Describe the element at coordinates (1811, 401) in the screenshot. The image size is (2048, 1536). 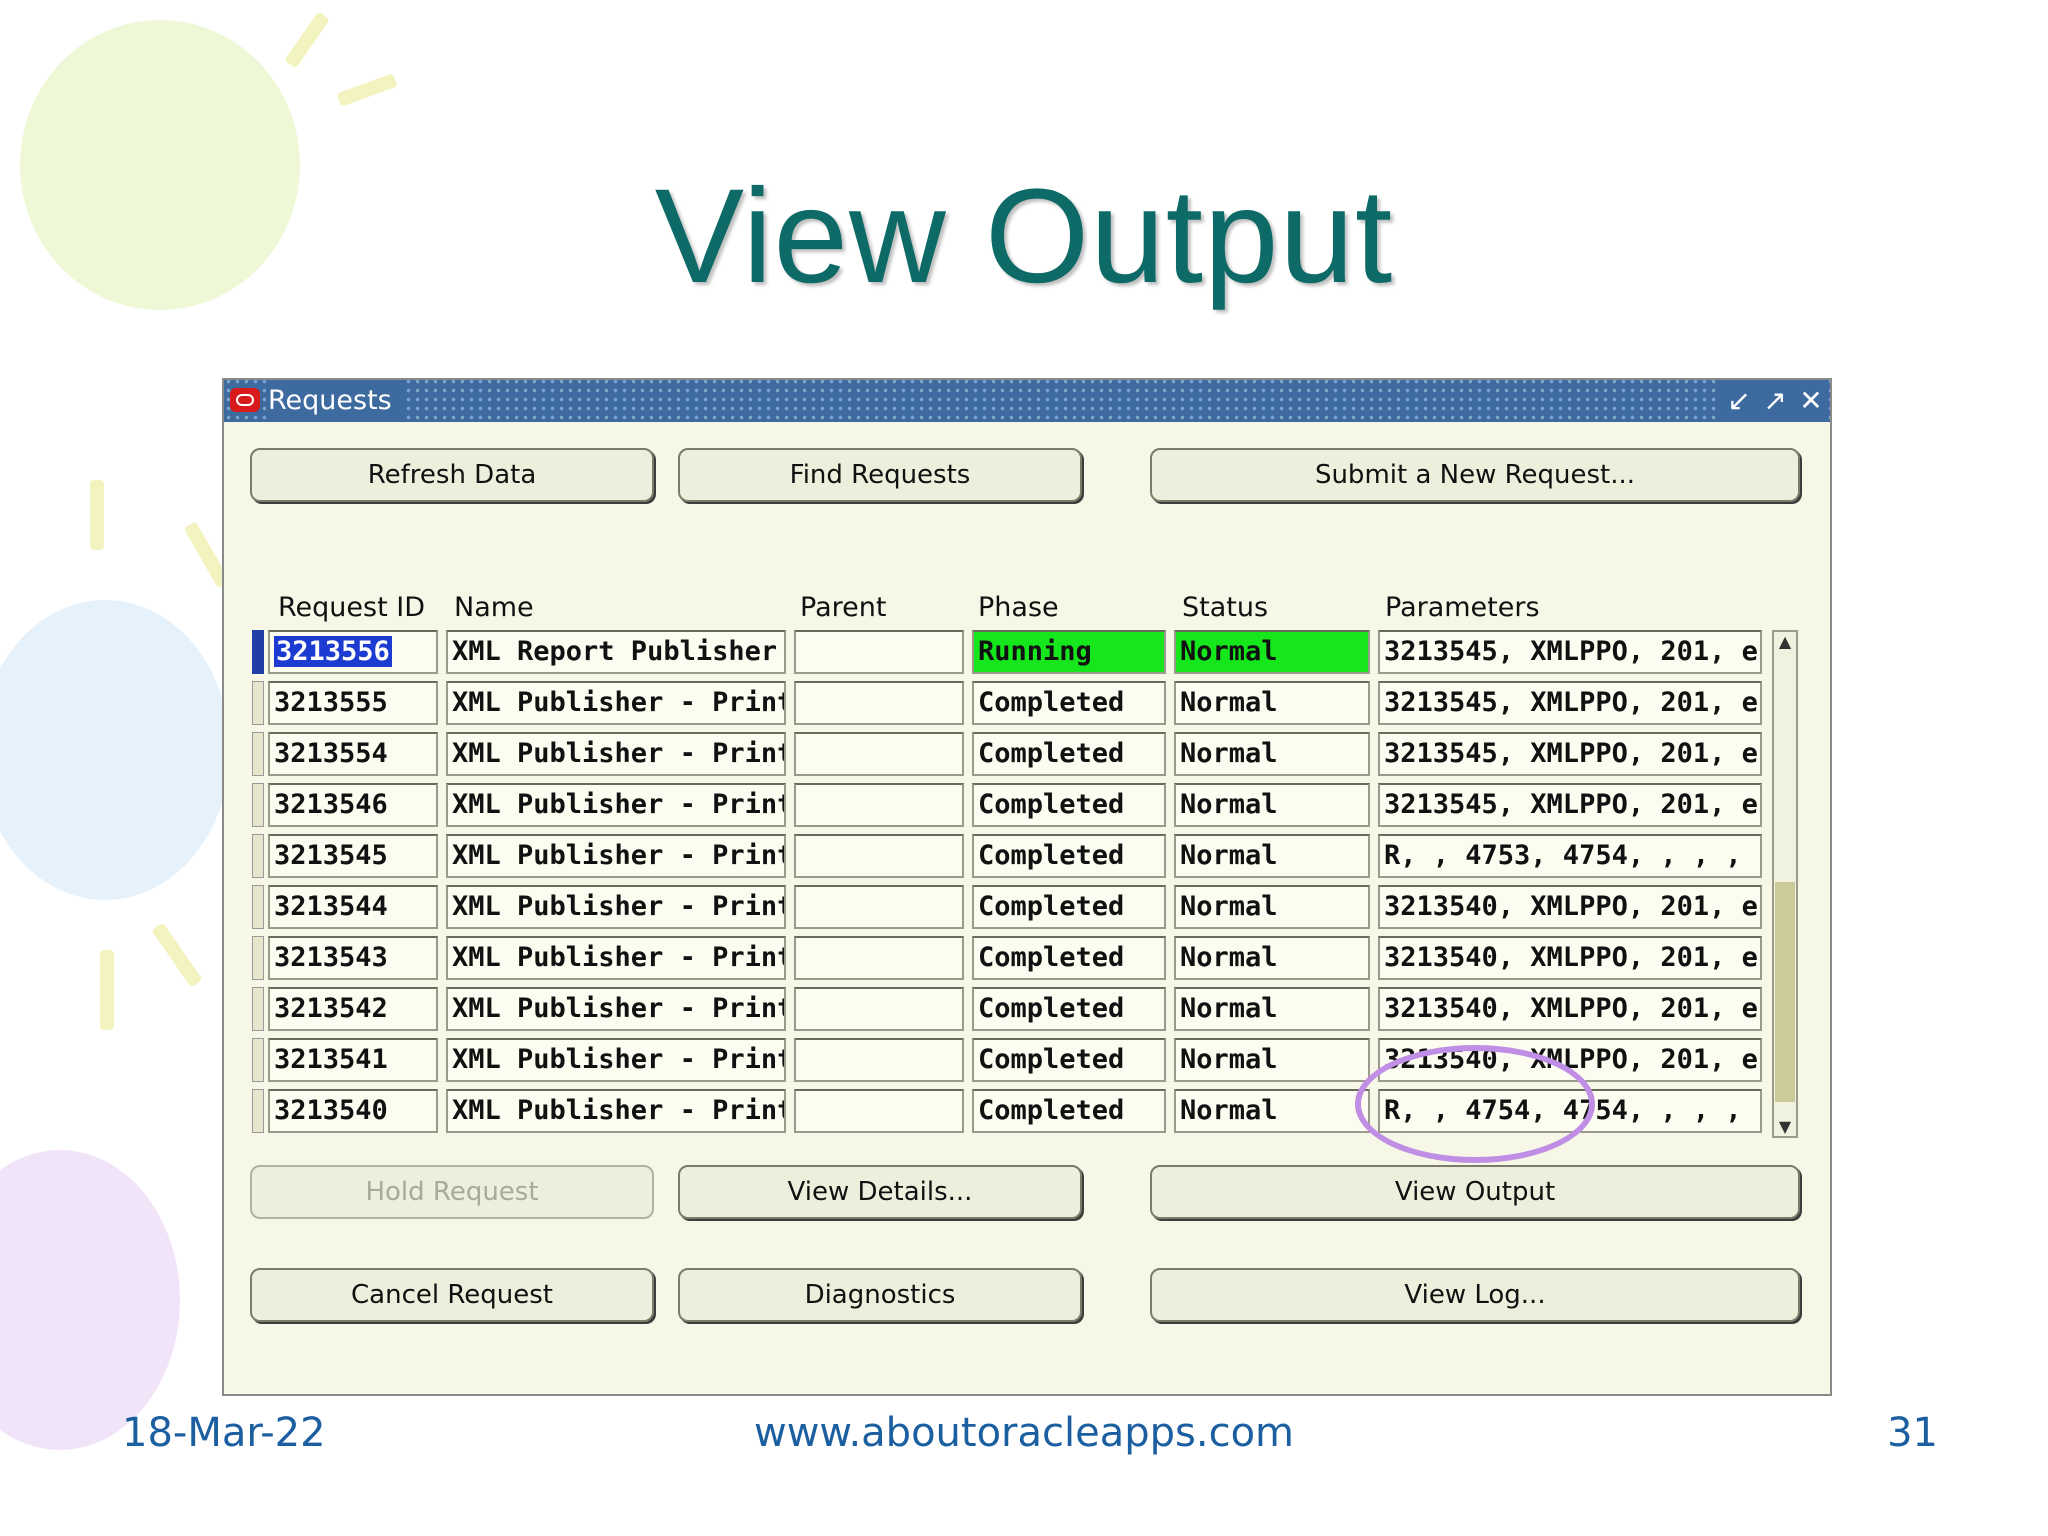
I see `close-icon: ✕` at that location.